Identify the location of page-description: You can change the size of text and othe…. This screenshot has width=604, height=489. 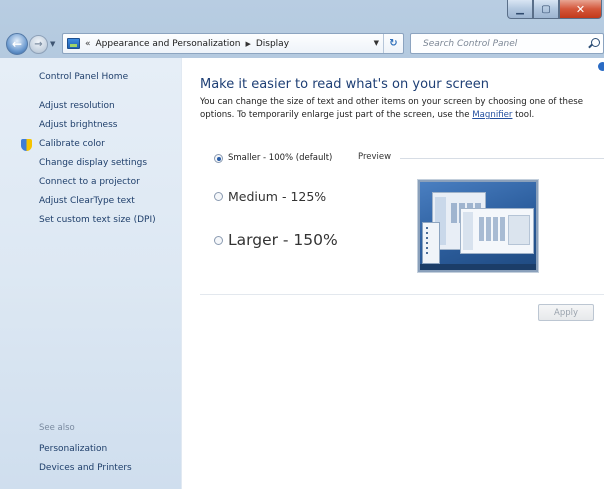
(402, 109).